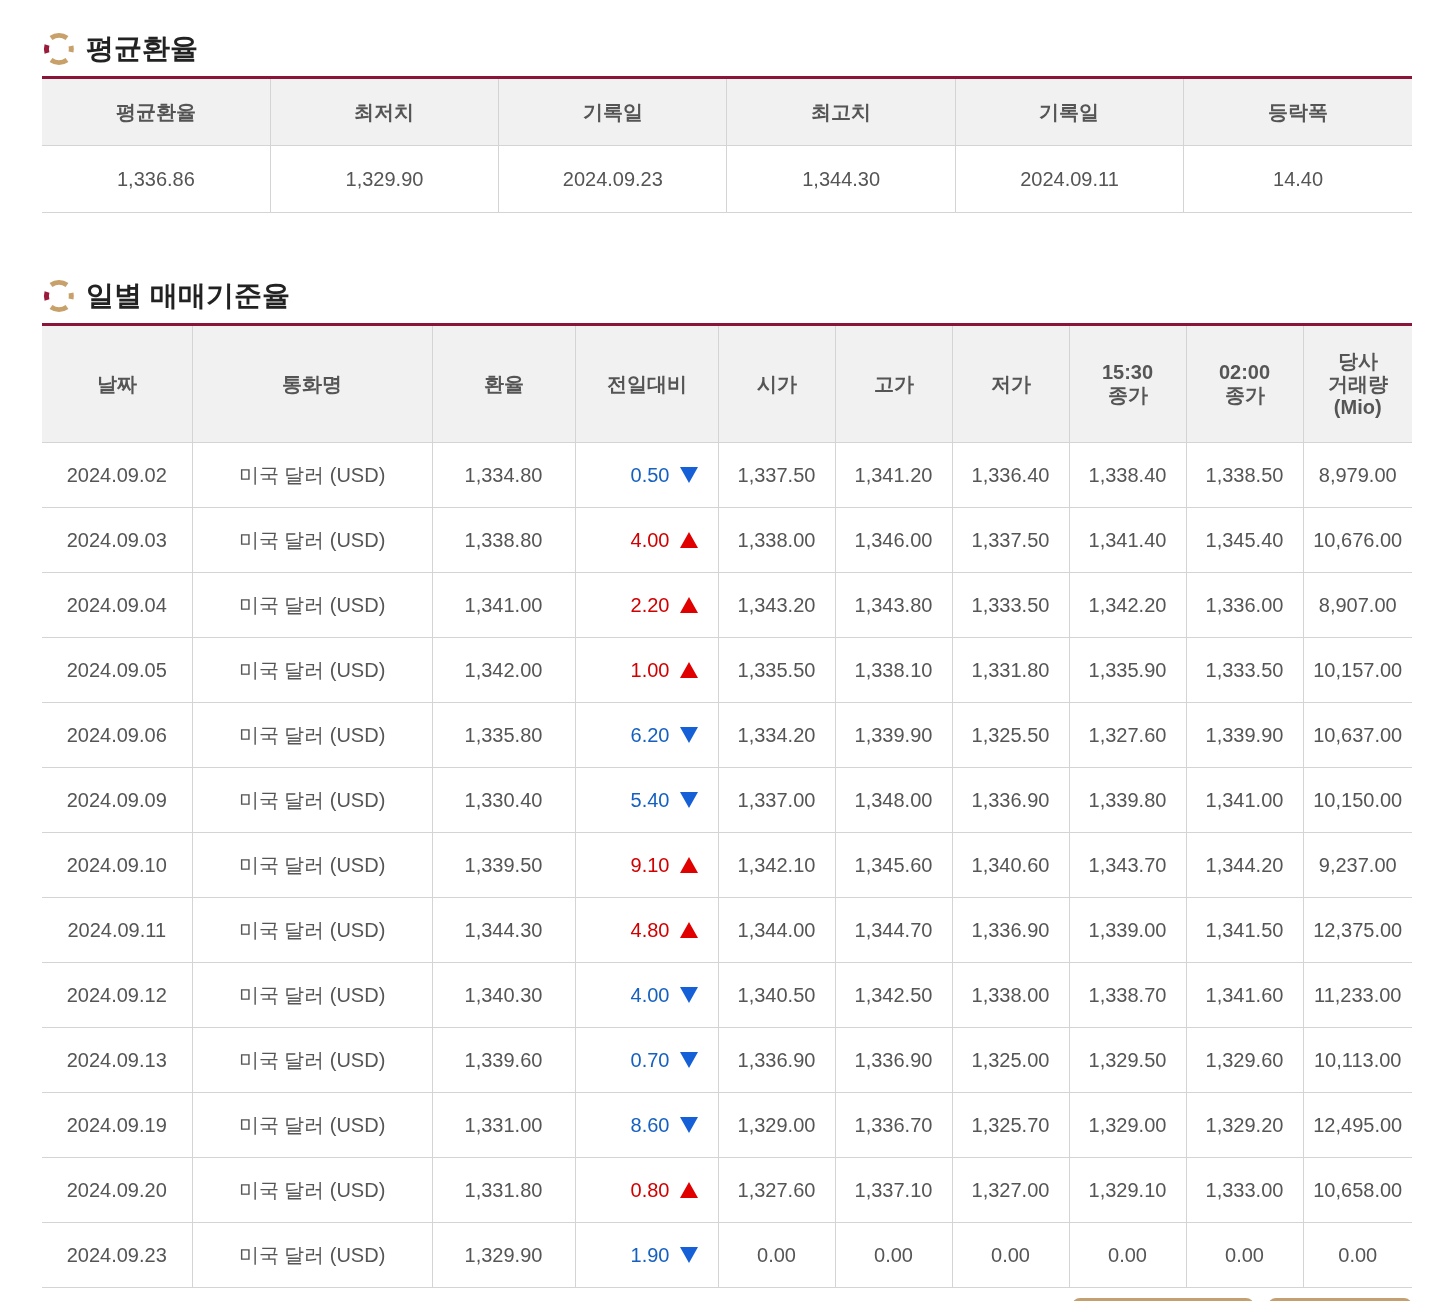 The width and height of the screenshot is (1444, 1301). Describe the element at coordinates (1244, 384) in the screenshot. I see `column-header: 02:00 종가` at that location.